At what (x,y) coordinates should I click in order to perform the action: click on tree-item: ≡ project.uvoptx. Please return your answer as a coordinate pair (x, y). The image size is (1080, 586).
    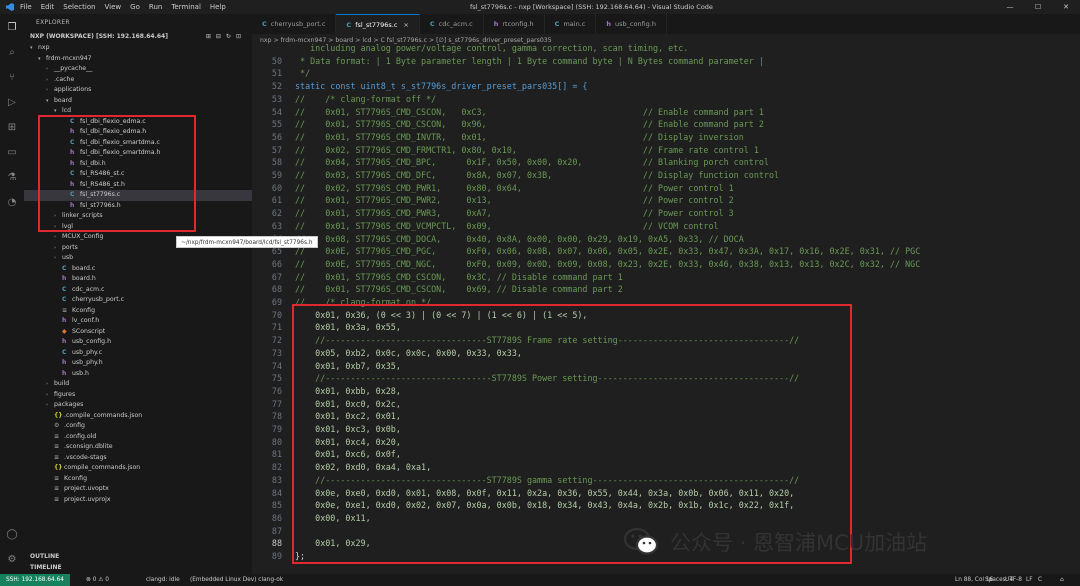
    Looking at the image, I should click on (138, 489).